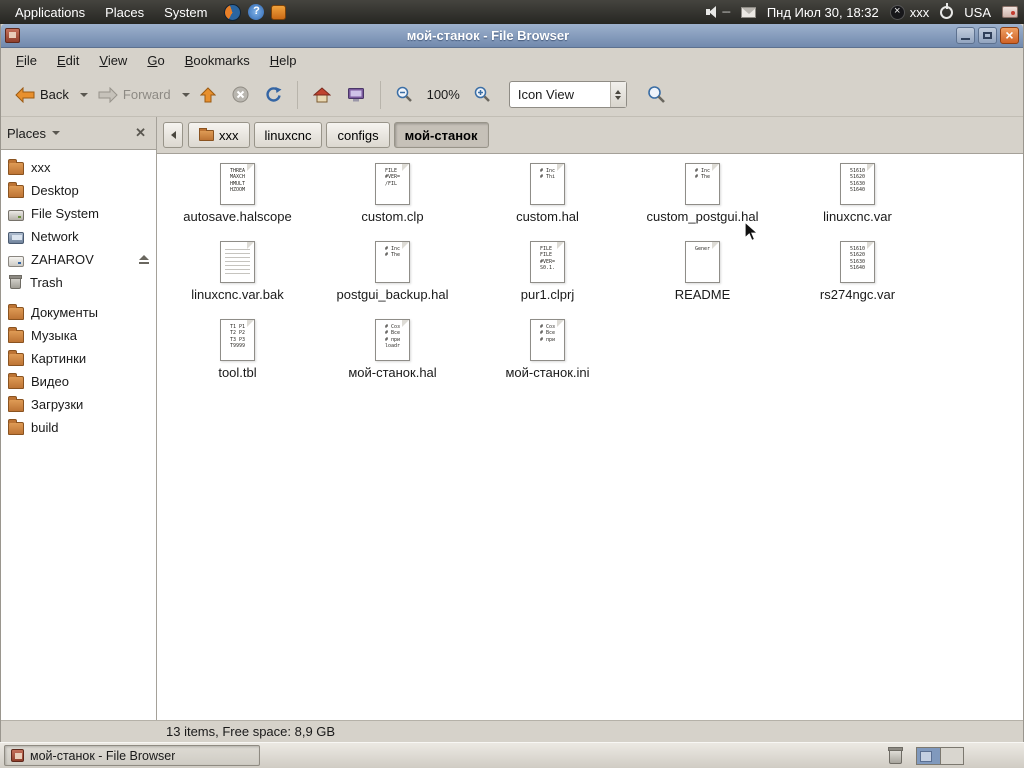  Describe the element at coordinates (273, 94) in the screenshot. I see `reload-button` at that location.